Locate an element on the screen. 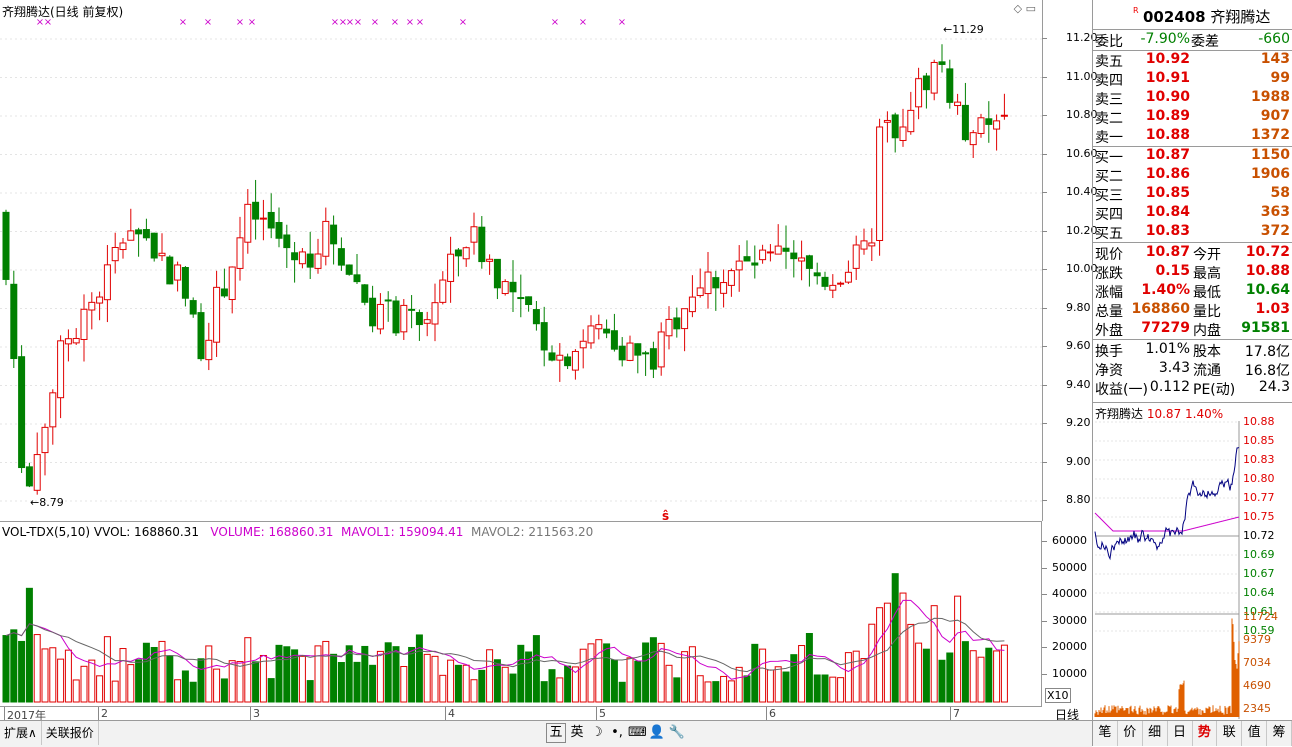  stat-value: 10.88 is located at coordinates (1267, 271).